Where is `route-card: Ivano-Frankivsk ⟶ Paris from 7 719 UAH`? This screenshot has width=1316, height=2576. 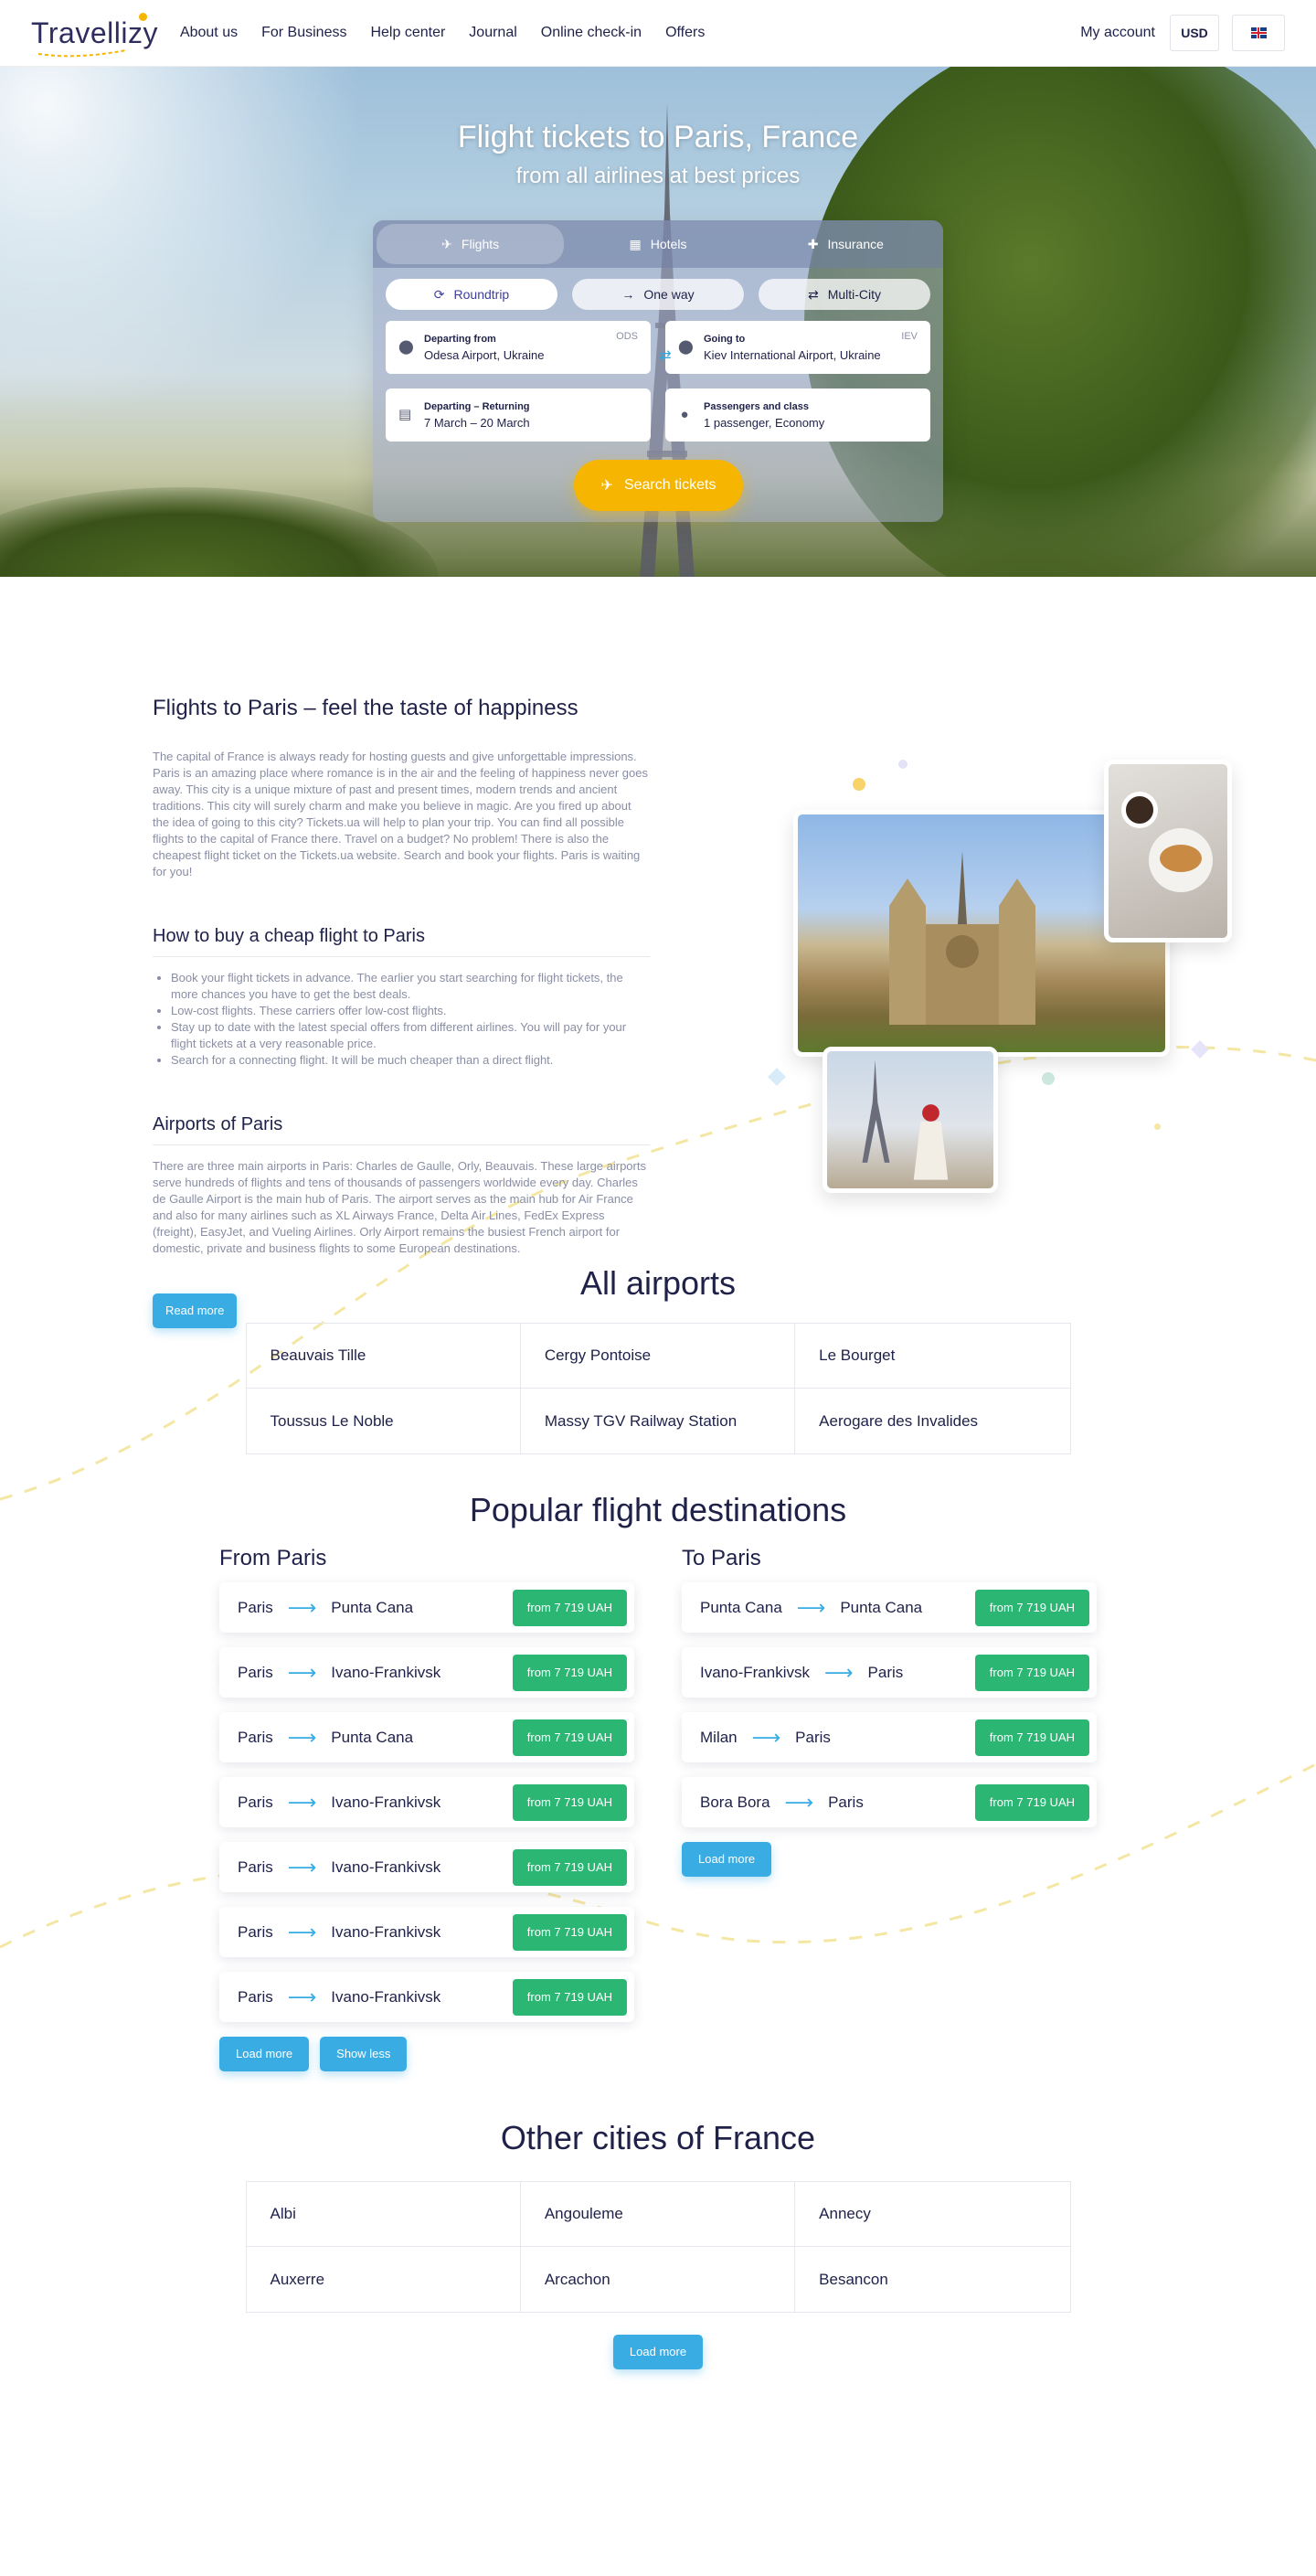
route-card: Ivano-Frankivsk ⟶ Paris from 7 719 UAH is located at coordinates (889, 1673).